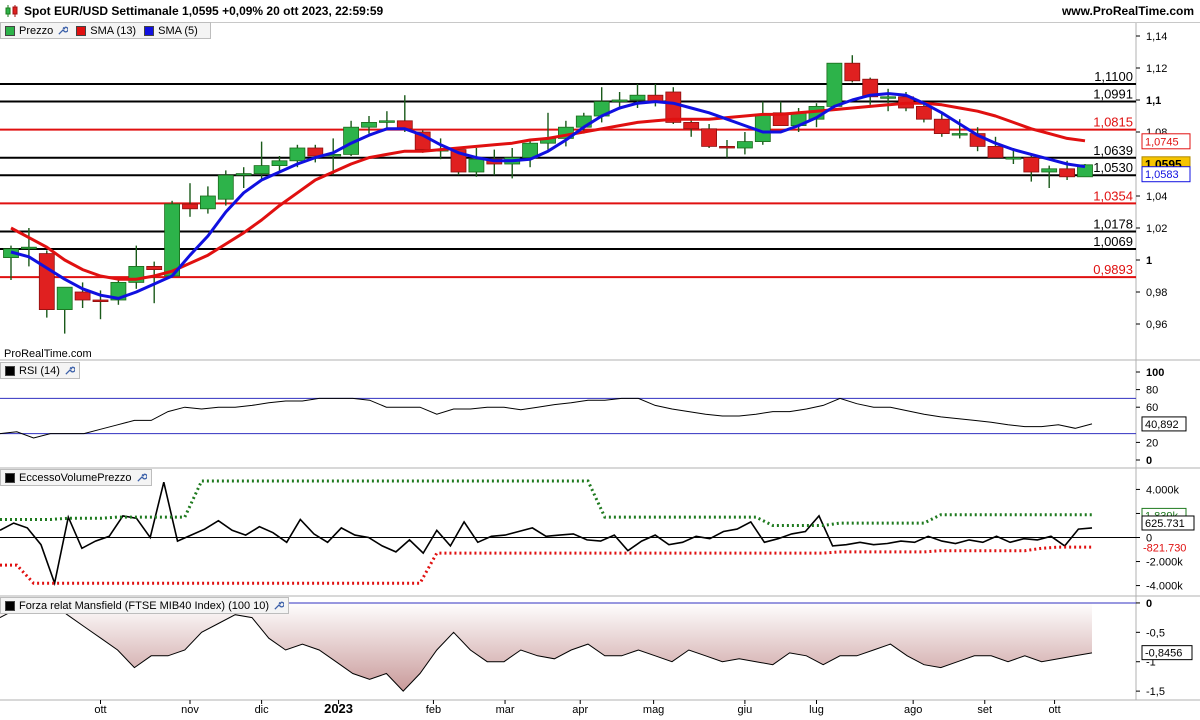 This screenshot has width=1200, height=720. Describe the element at coordinates (505, 710) in the screenshot. I see `x-tick-label: mar` at that location.